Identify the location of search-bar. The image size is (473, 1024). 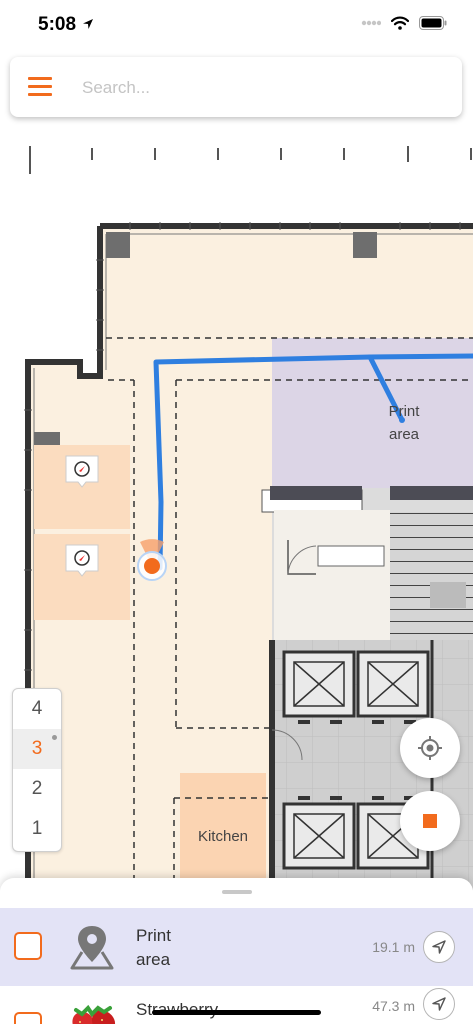
(236, 87).